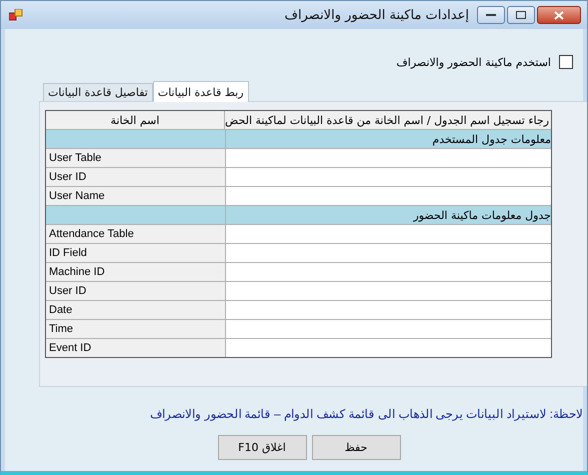 Image resolution: width=588 pixels, height=475 pixels. What do you see at coordinates (136, 234) in the screenshot?
I see `table-cell: Attendance Table` at bounding box center [136, 234].